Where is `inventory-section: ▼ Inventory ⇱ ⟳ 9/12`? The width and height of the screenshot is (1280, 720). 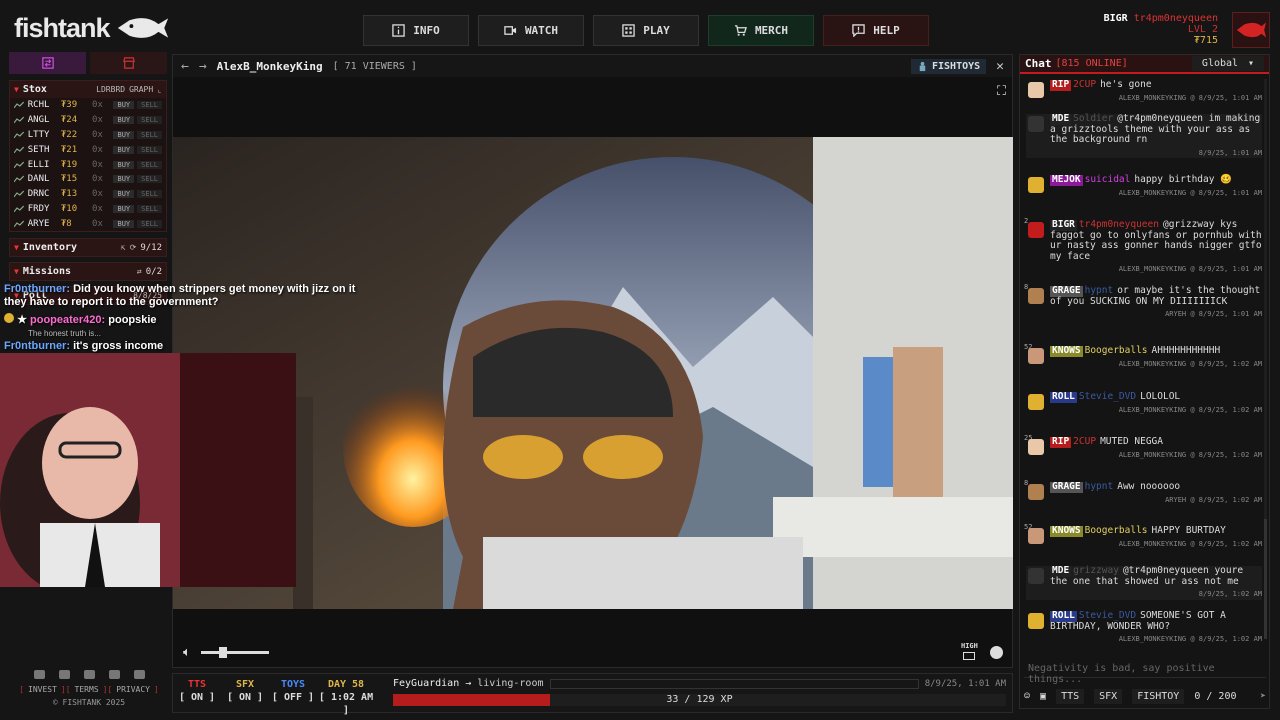 inventory-section: ▼ Inventory ⇱ ⟳ 9/12 is located at coordinates (88, 248).